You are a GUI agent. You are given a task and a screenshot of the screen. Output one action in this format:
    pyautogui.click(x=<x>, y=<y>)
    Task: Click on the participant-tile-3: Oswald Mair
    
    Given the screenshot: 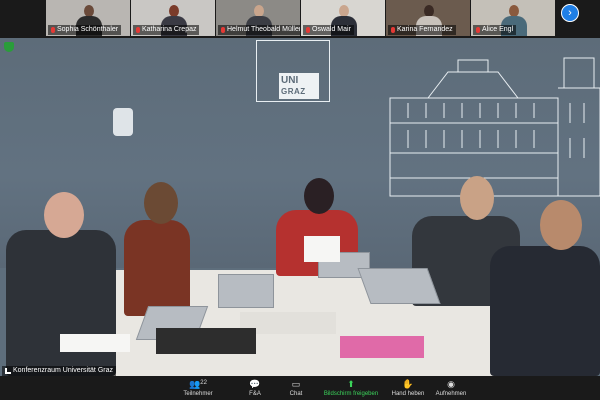 What is the action you would take?
    pyautogui.click(x=343, y=18)
    